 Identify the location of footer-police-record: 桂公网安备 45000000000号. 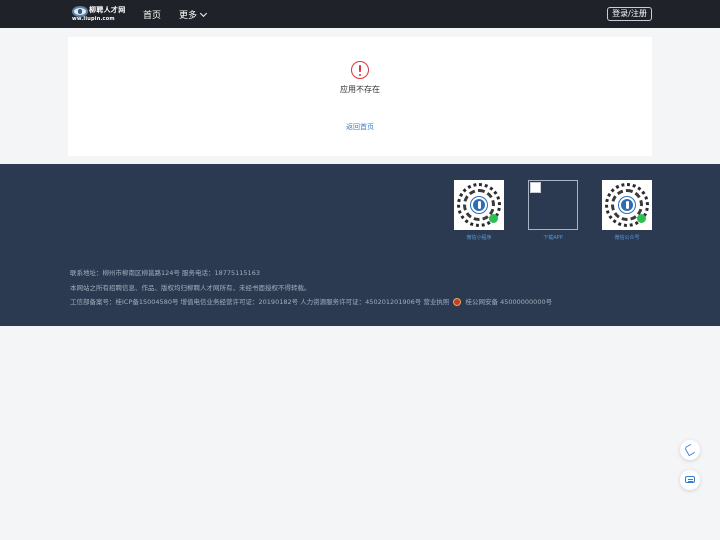
(509, 302).